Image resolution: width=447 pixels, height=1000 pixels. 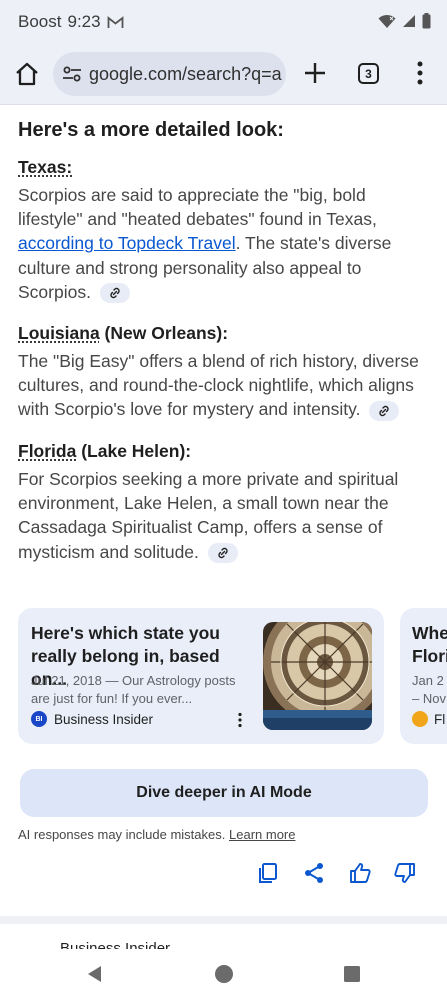 What do you see at coordinates (39, 22) in the screenshot?
I see `carrier-label: Boost` at bounding box center [39, 22].